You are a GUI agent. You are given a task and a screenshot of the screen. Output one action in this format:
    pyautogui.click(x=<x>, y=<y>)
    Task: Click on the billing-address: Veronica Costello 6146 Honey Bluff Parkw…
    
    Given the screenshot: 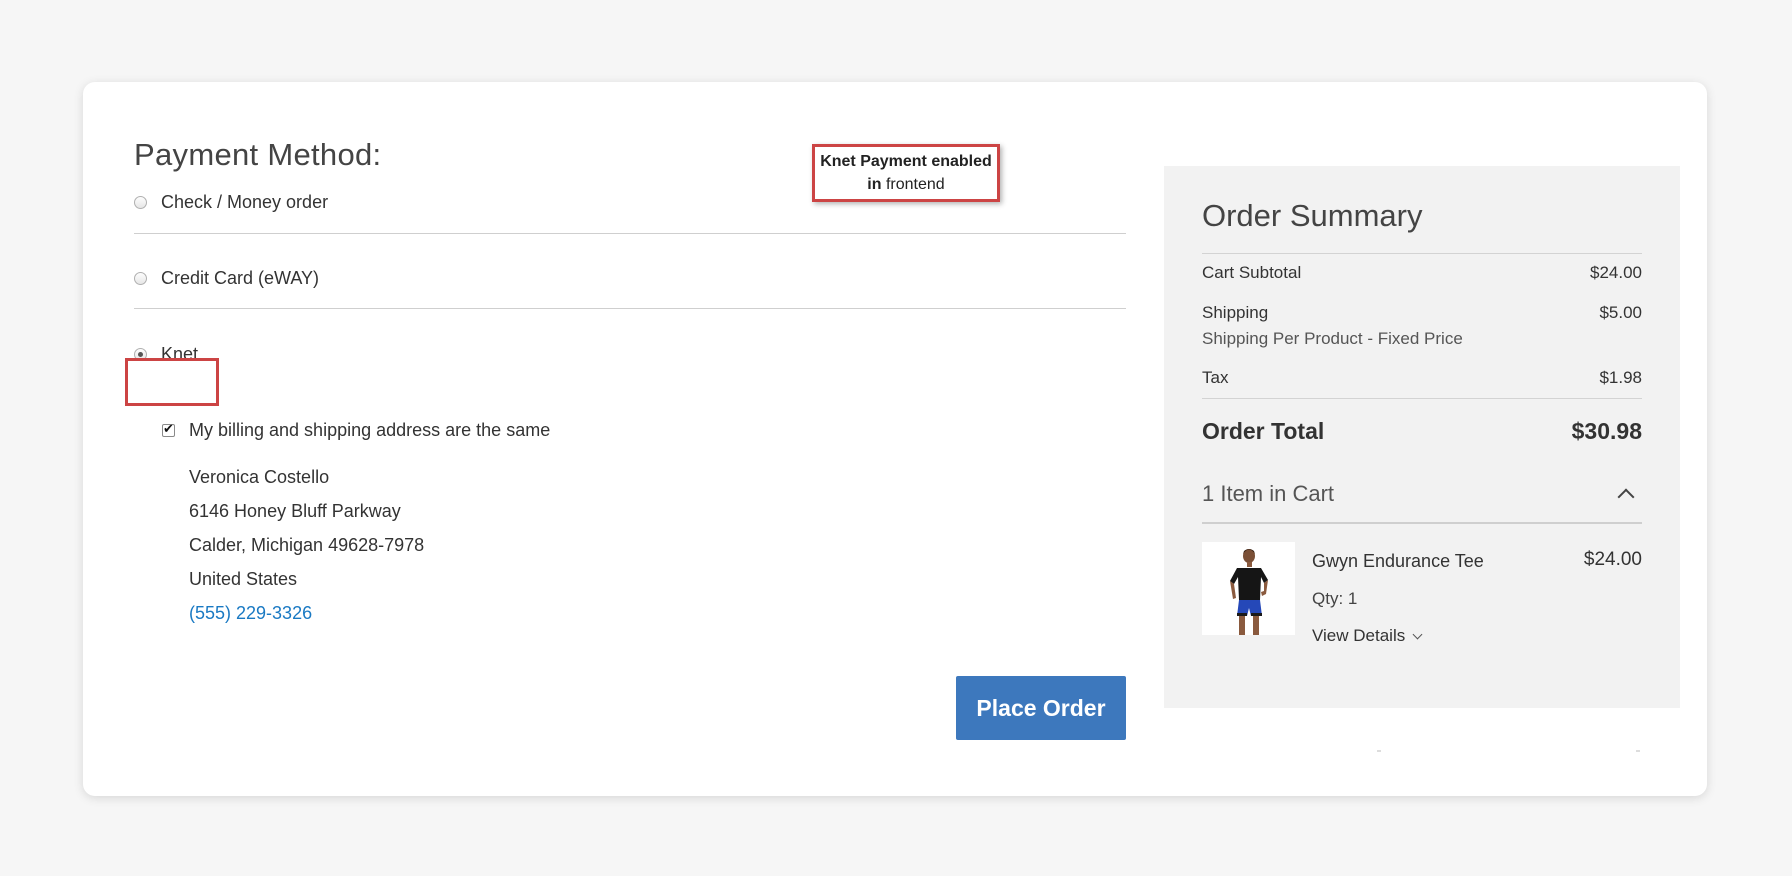 What is the action you would take?
    pyautogui.click(x=306, y=545)
    